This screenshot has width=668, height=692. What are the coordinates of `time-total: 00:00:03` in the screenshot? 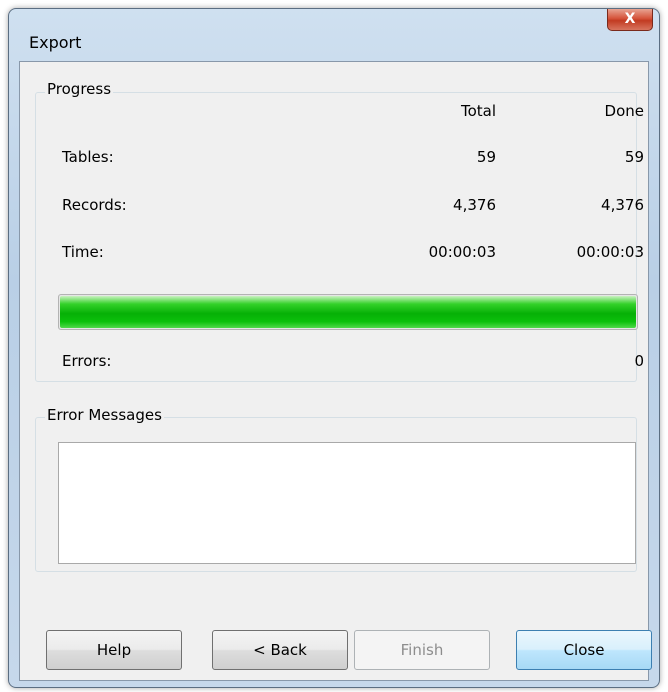 It's located at (462, 252).